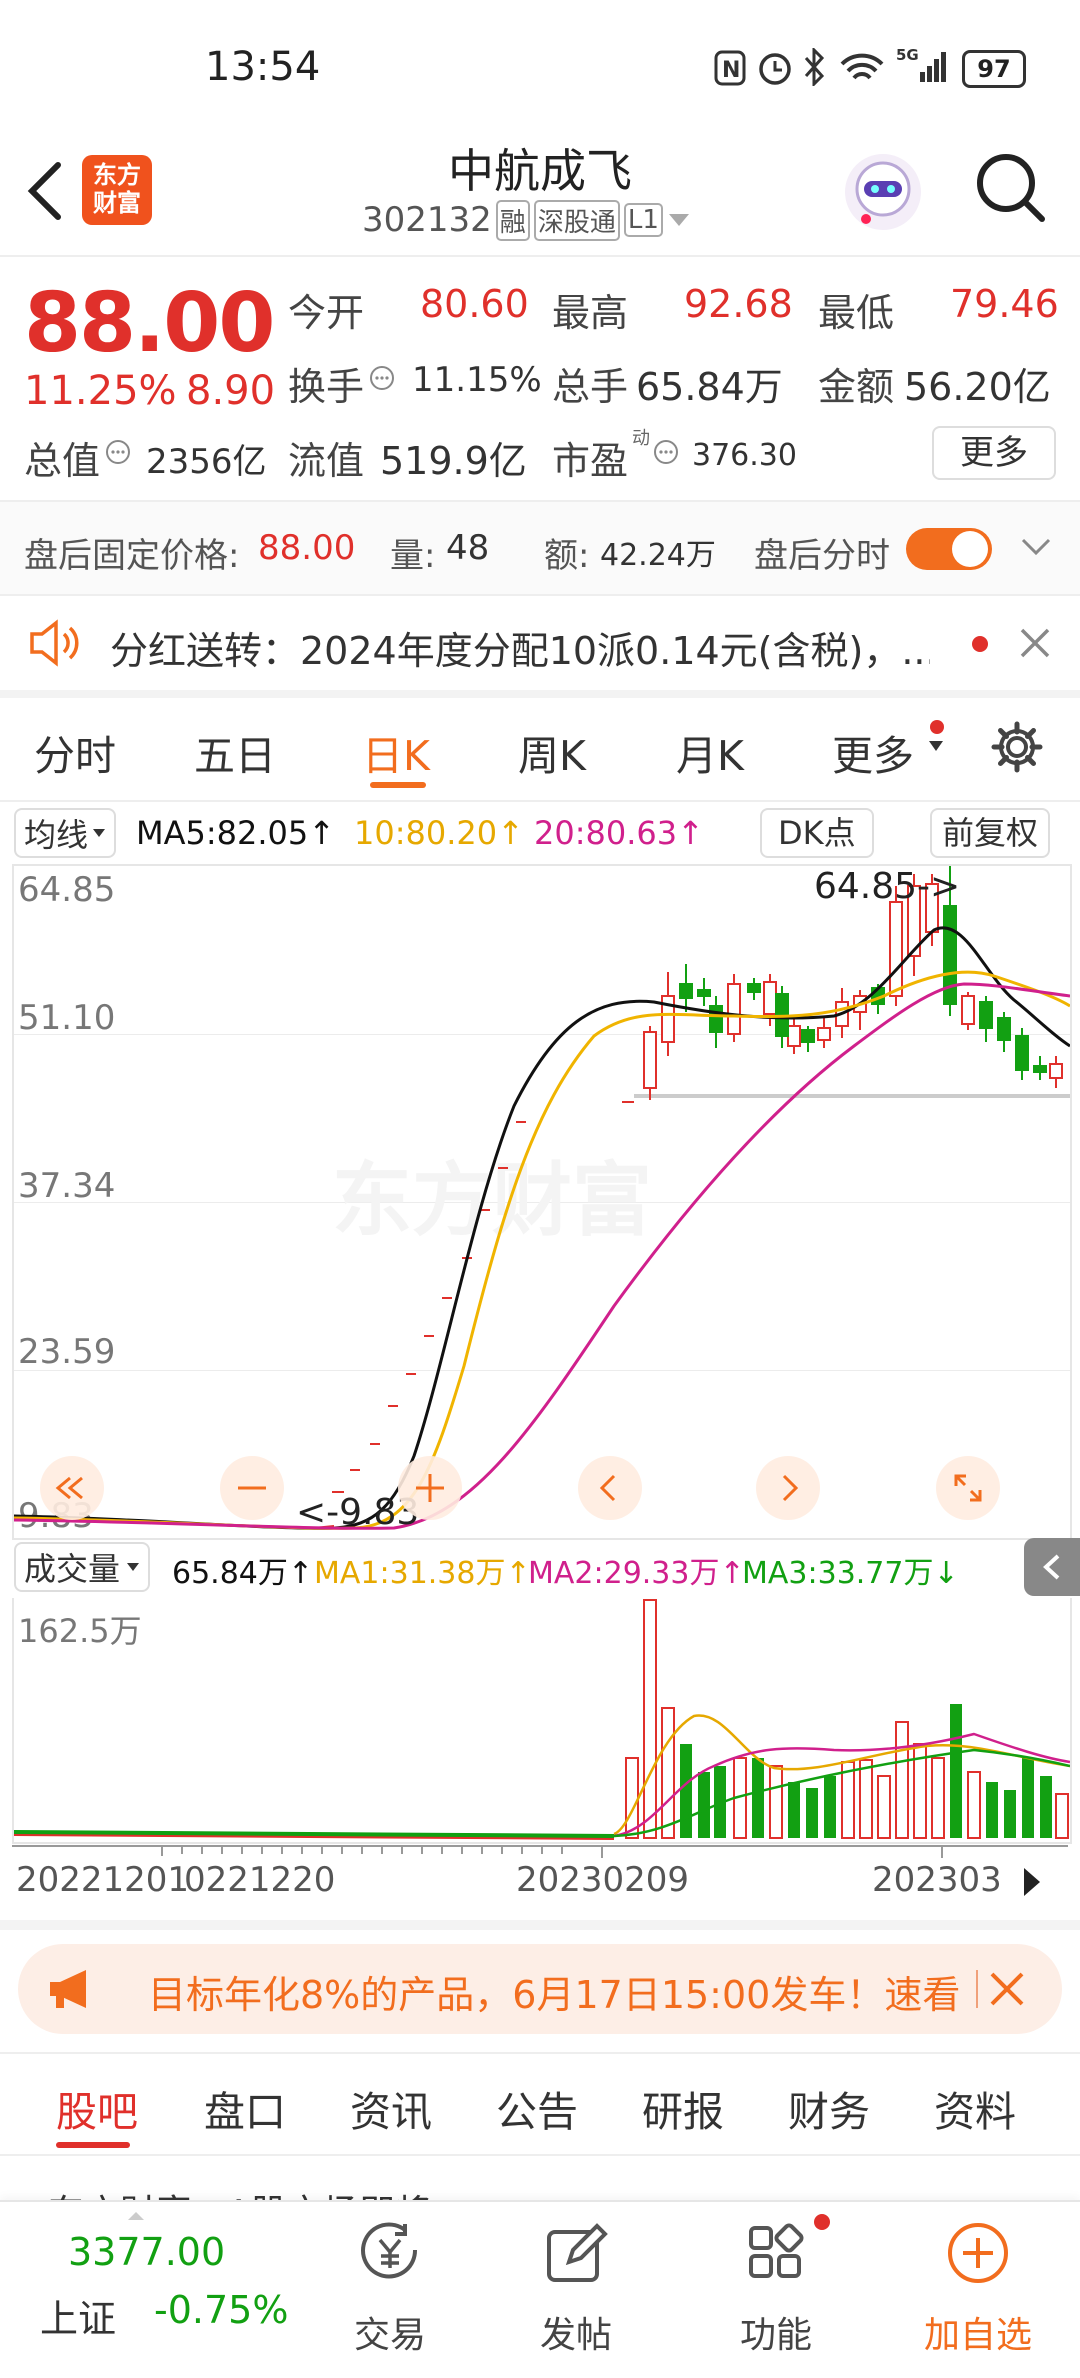 The width and height of the screenshot is (1080, 2378). What do you see at coordinates (970, 549) in the screenshot?
I see `toggle-knob` at bounding box center [970, 549].